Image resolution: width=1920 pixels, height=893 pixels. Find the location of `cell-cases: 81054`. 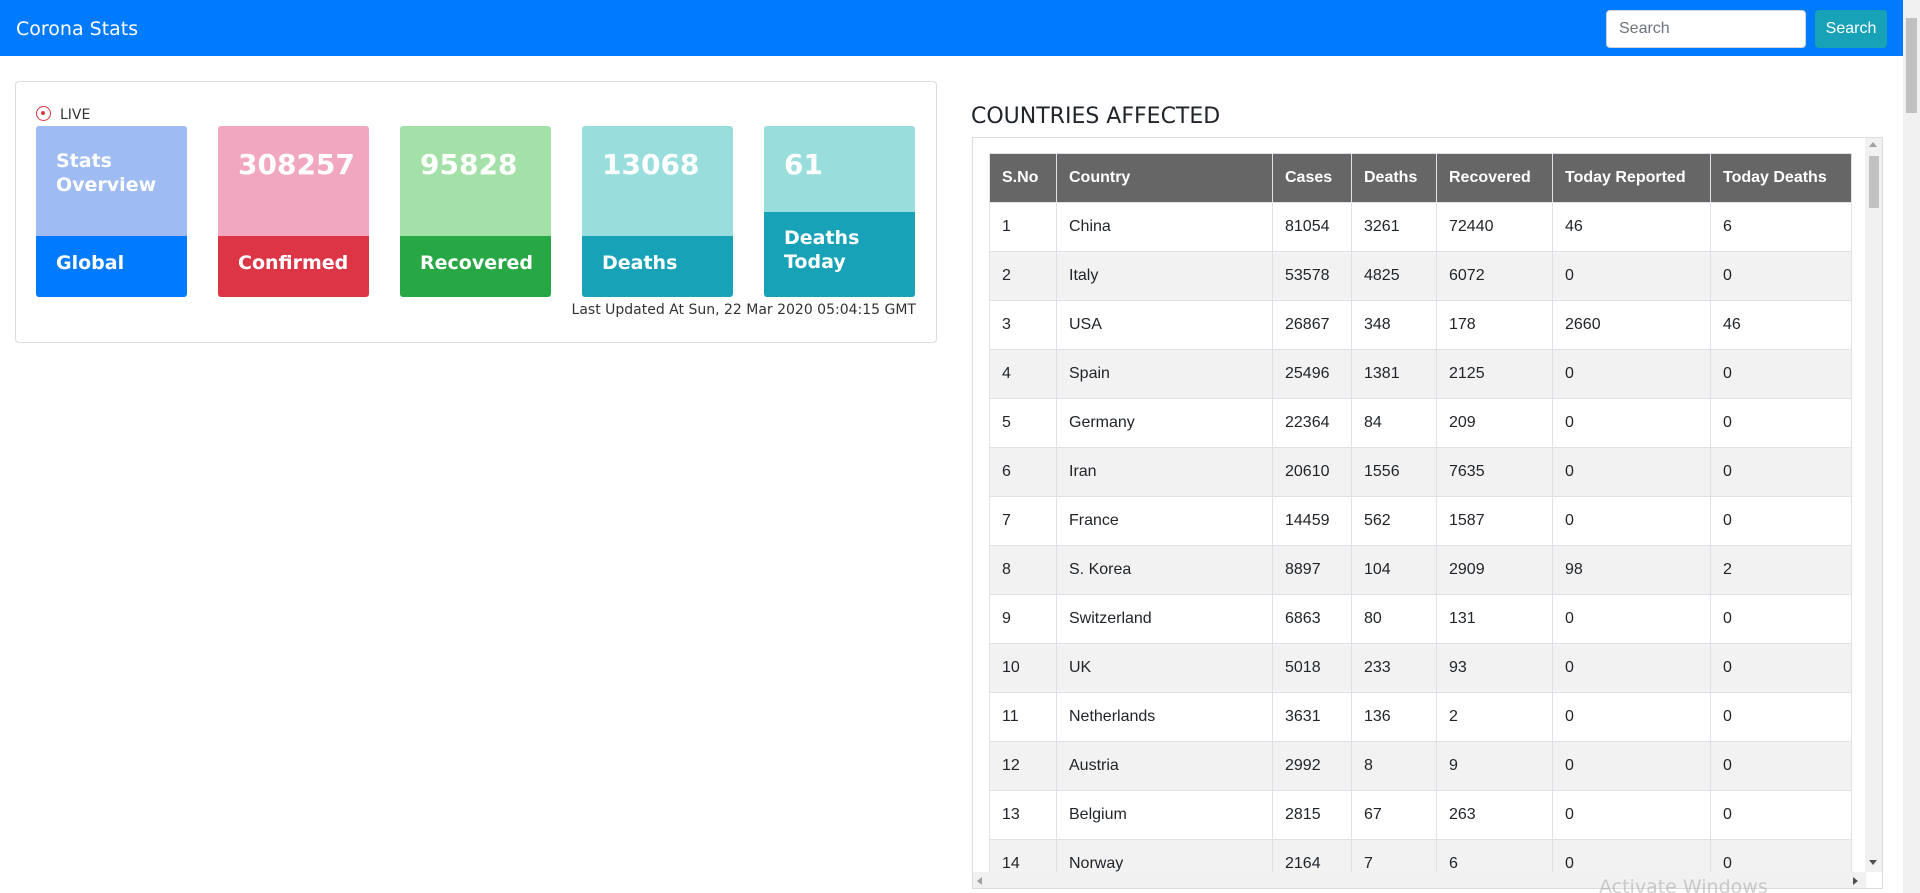

cell-cases: 81054 is located at coordinates (1312, 227).